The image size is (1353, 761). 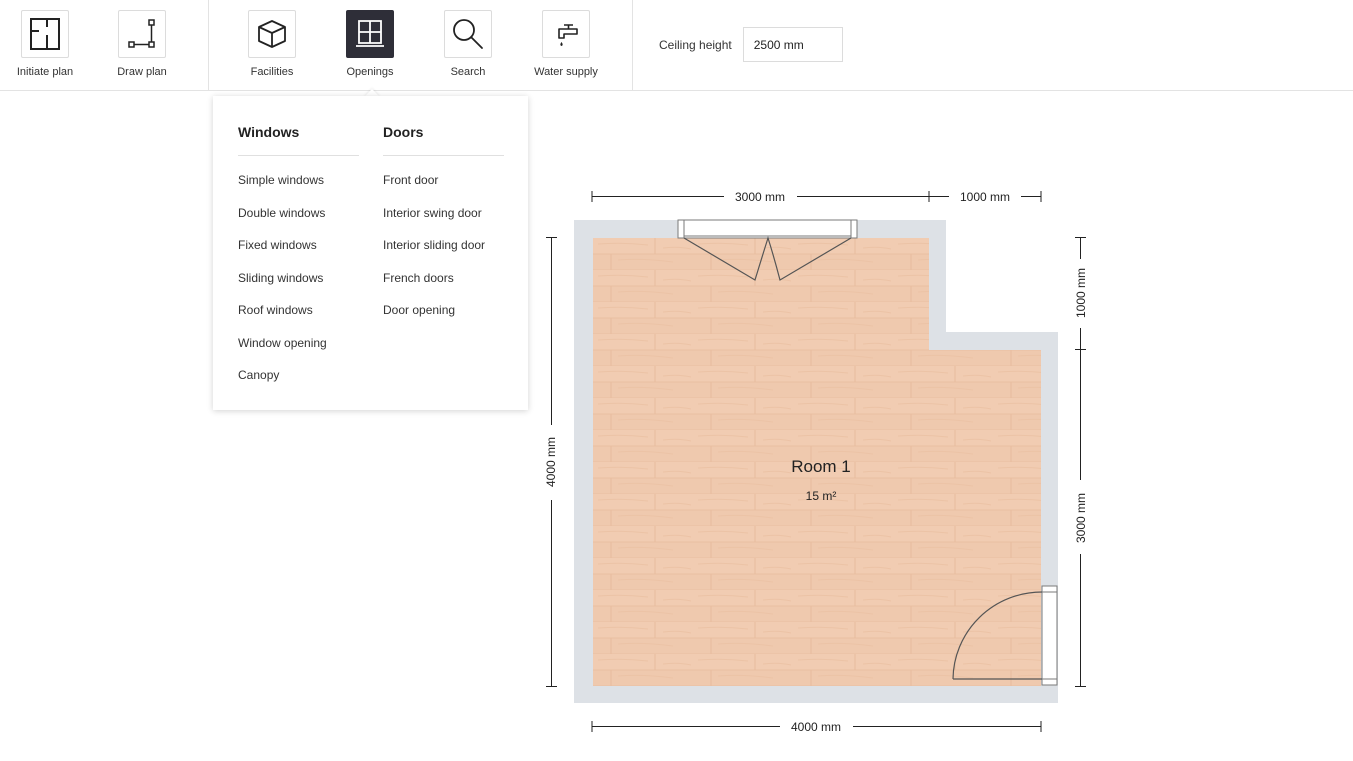 I want to click on search-icon, so click(x=468, y=34).